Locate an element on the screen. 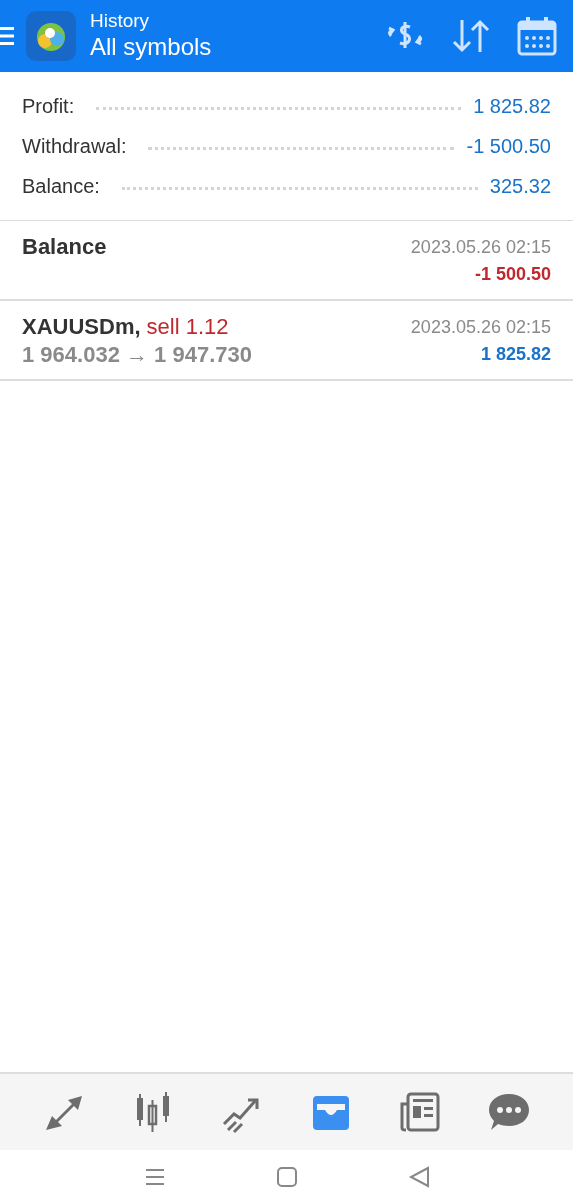 The image size is (573, 1204). summary-value: 325.32 is located at coordinates (520, 186).